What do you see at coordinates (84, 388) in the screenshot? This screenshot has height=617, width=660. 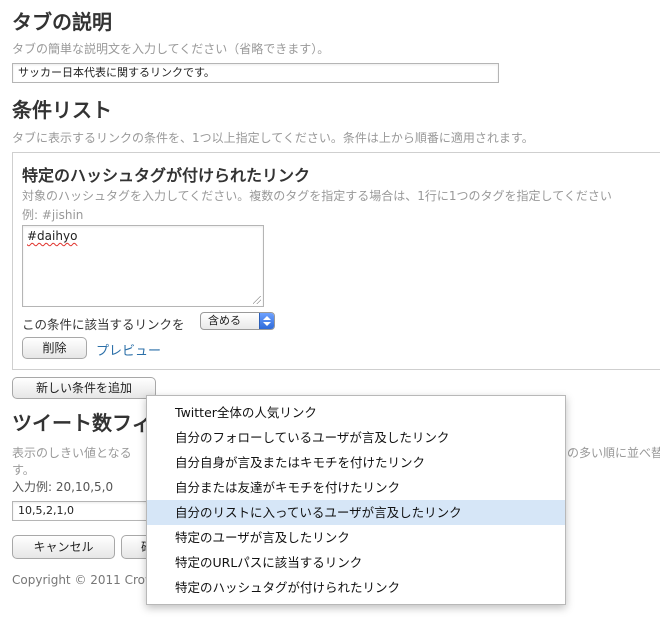 I see `add-condition-button: 新しい条件を追加` at bounding box center [84, 388].